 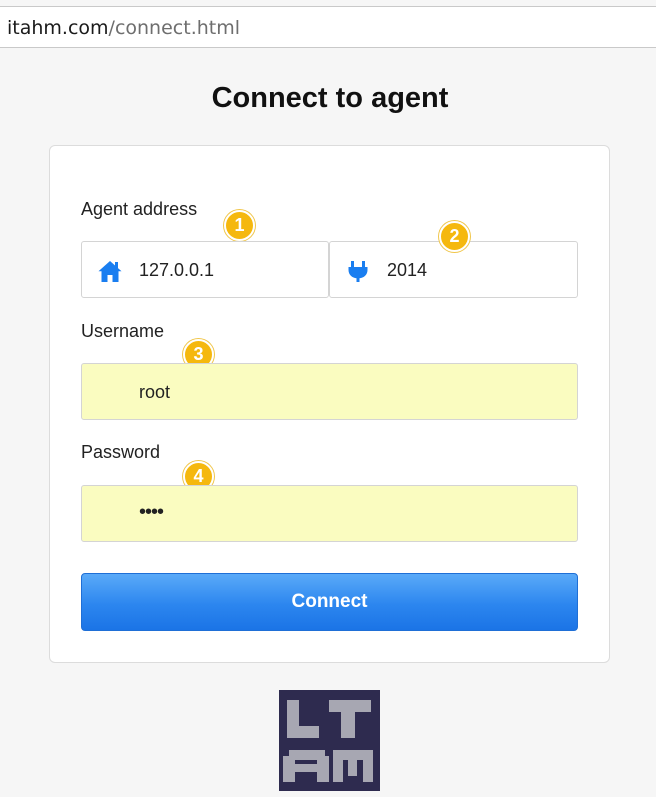 I want to click on password-label: Password, so click(x=121, y=452).